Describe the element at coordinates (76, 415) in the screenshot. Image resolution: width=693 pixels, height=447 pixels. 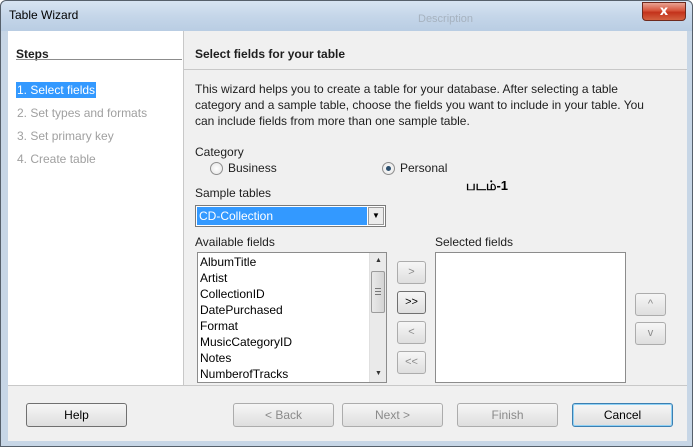
I see `help-button: Help` at that location.